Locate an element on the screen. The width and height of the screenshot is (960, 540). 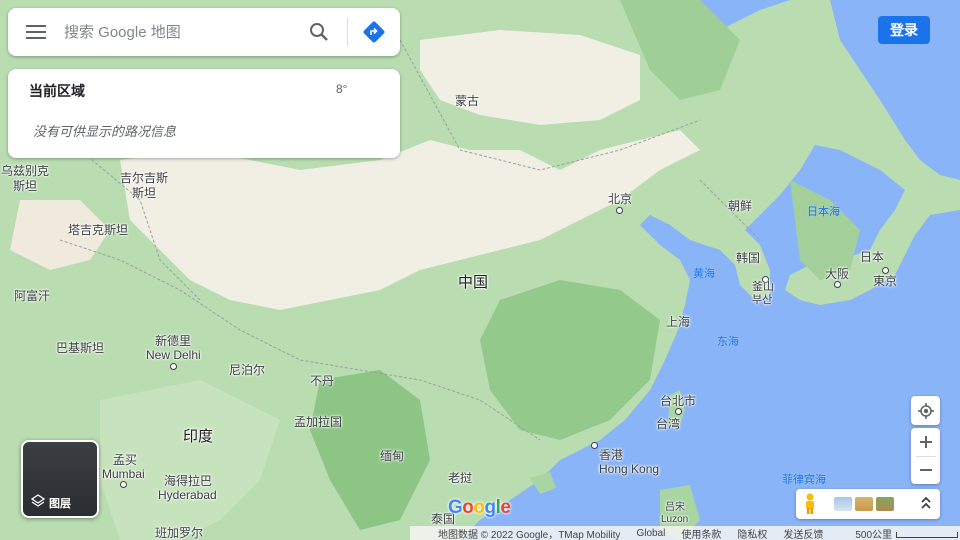
label-south-korea: 韩国 is located at coordinates (748, 258).